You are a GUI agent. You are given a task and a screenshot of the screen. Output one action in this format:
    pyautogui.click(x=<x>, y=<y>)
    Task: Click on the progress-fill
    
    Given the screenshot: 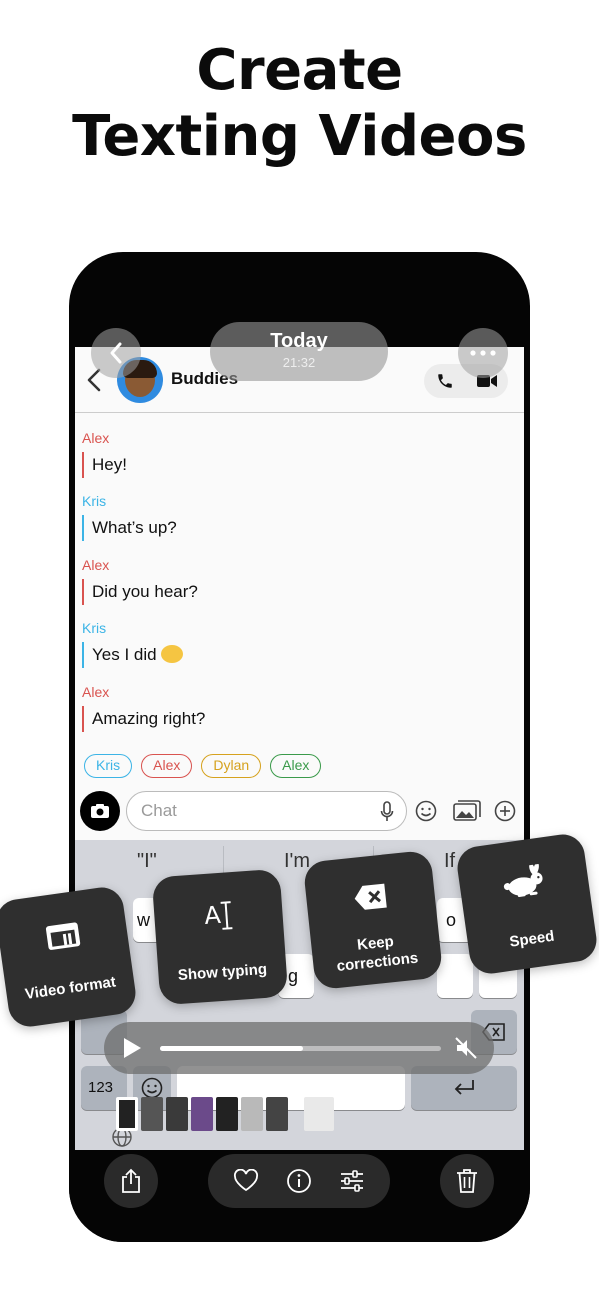 What is the action you would take?
    pyautogui.click(x=232, y=1048)
    